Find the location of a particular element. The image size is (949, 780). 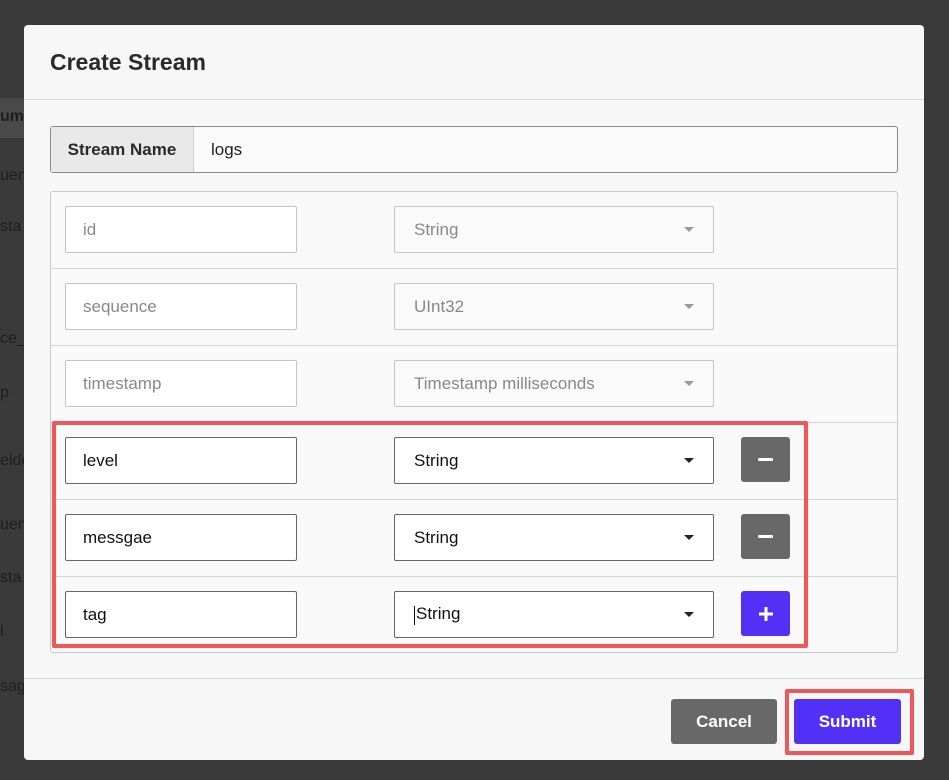

field-row-timestamp: timestamp Timestamp milliseconds is located at coordinates (474, 384).